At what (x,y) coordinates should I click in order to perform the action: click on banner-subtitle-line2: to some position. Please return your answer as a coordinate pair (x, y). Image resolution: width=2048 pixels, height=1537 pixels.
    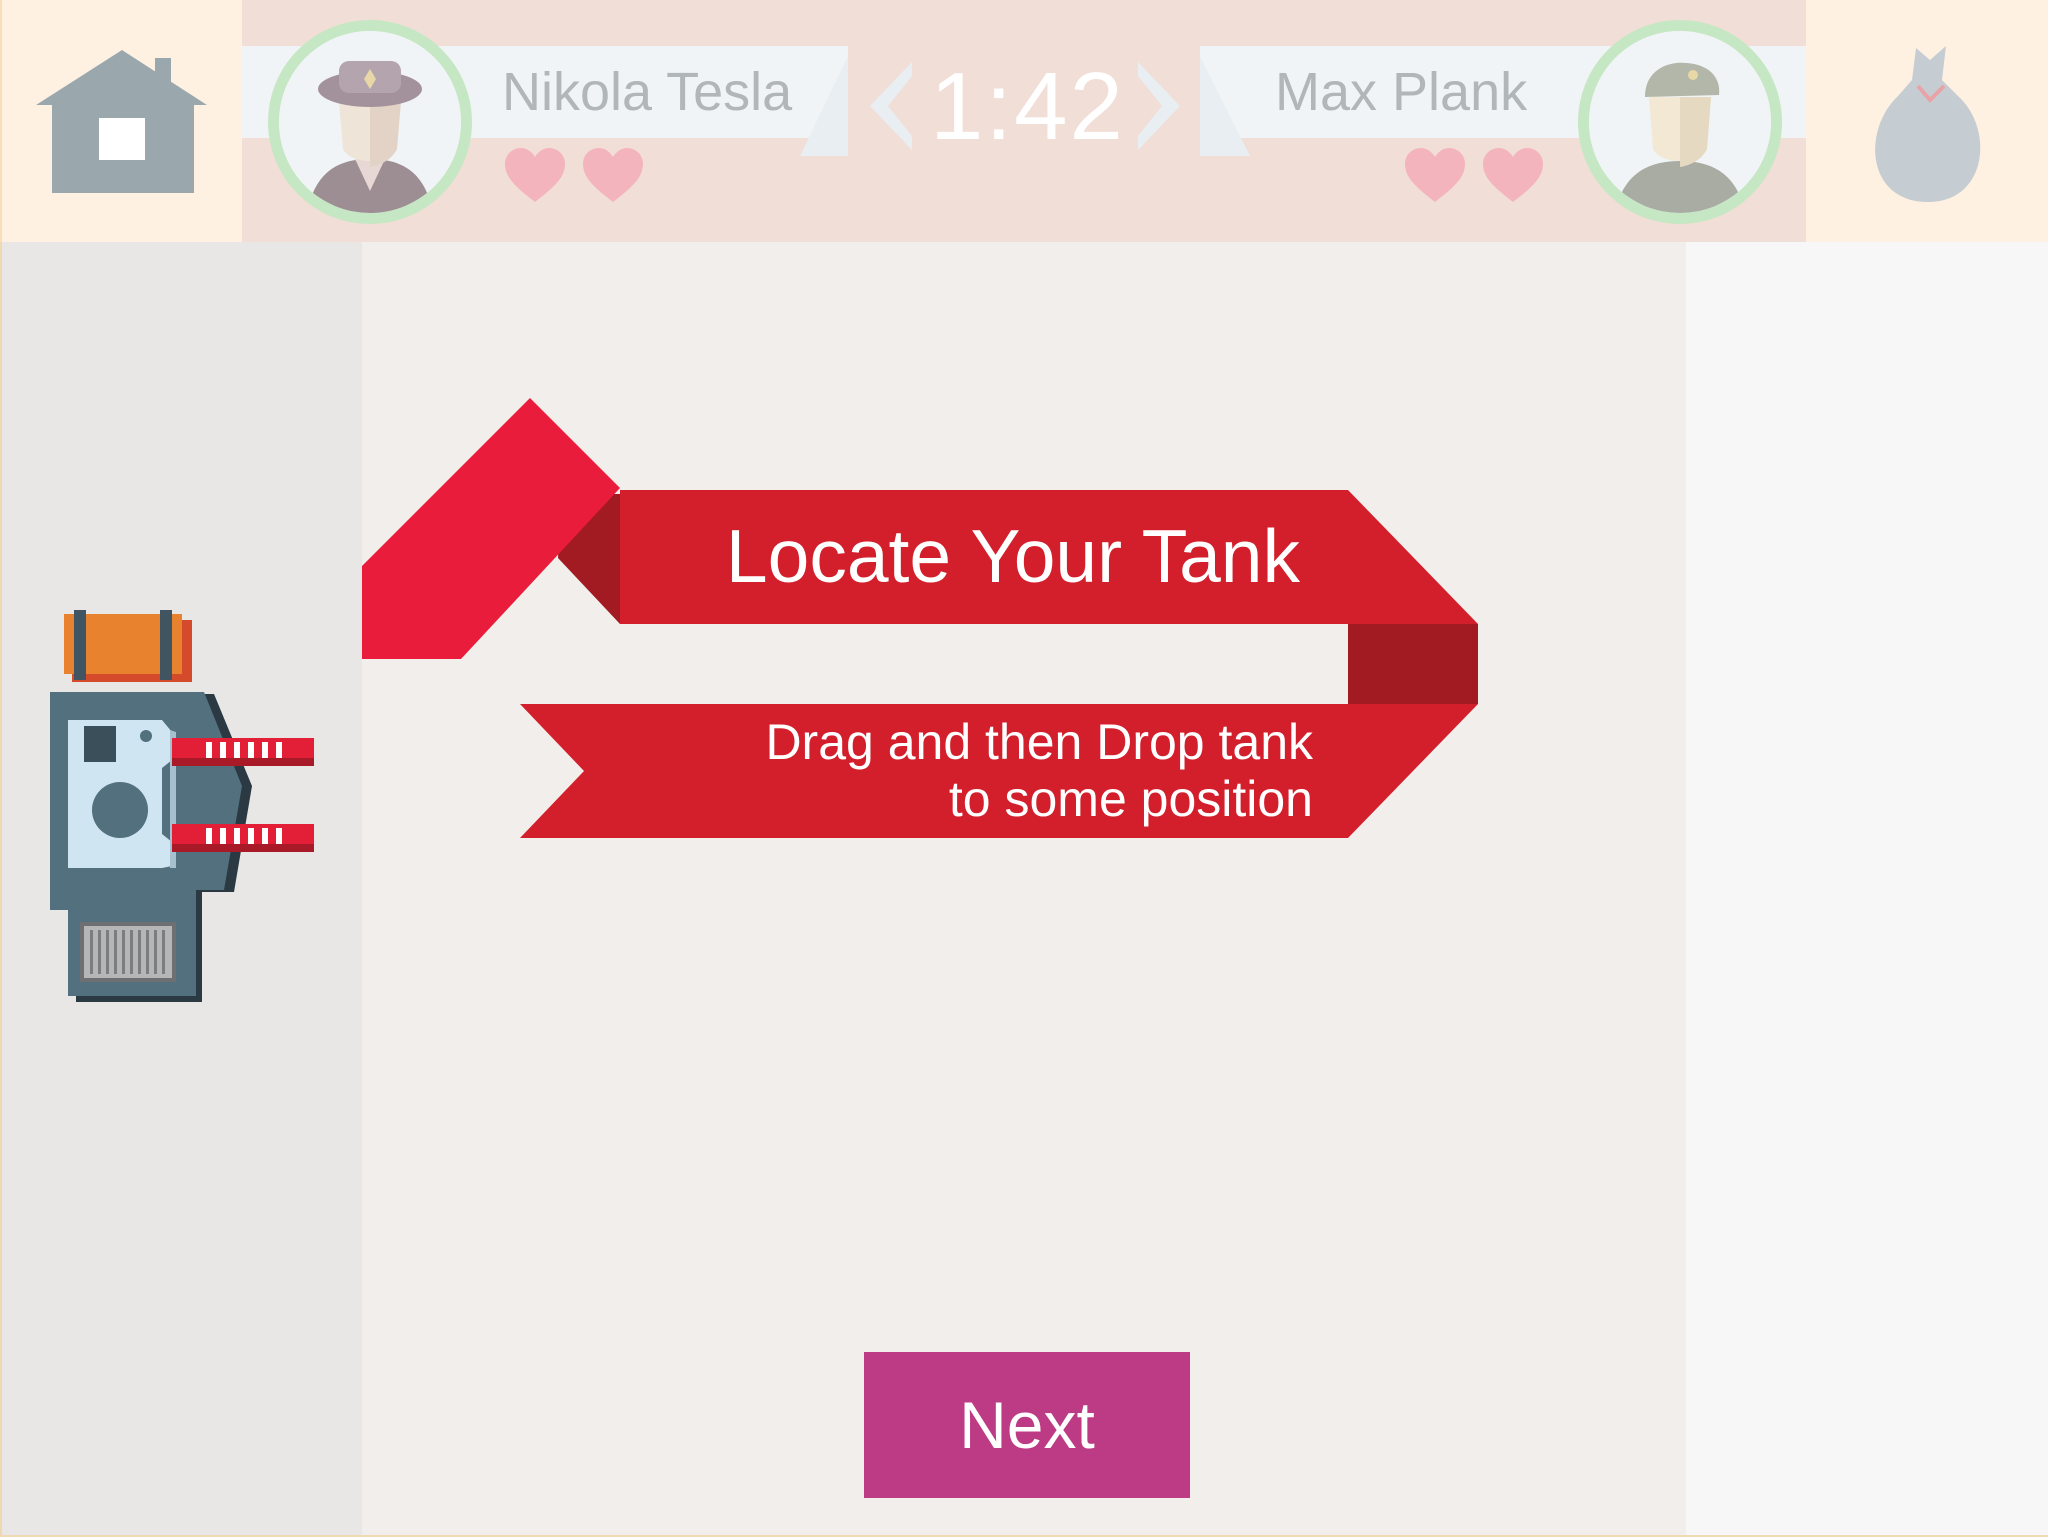
    Looking at the image, I should click on (1130, 799).